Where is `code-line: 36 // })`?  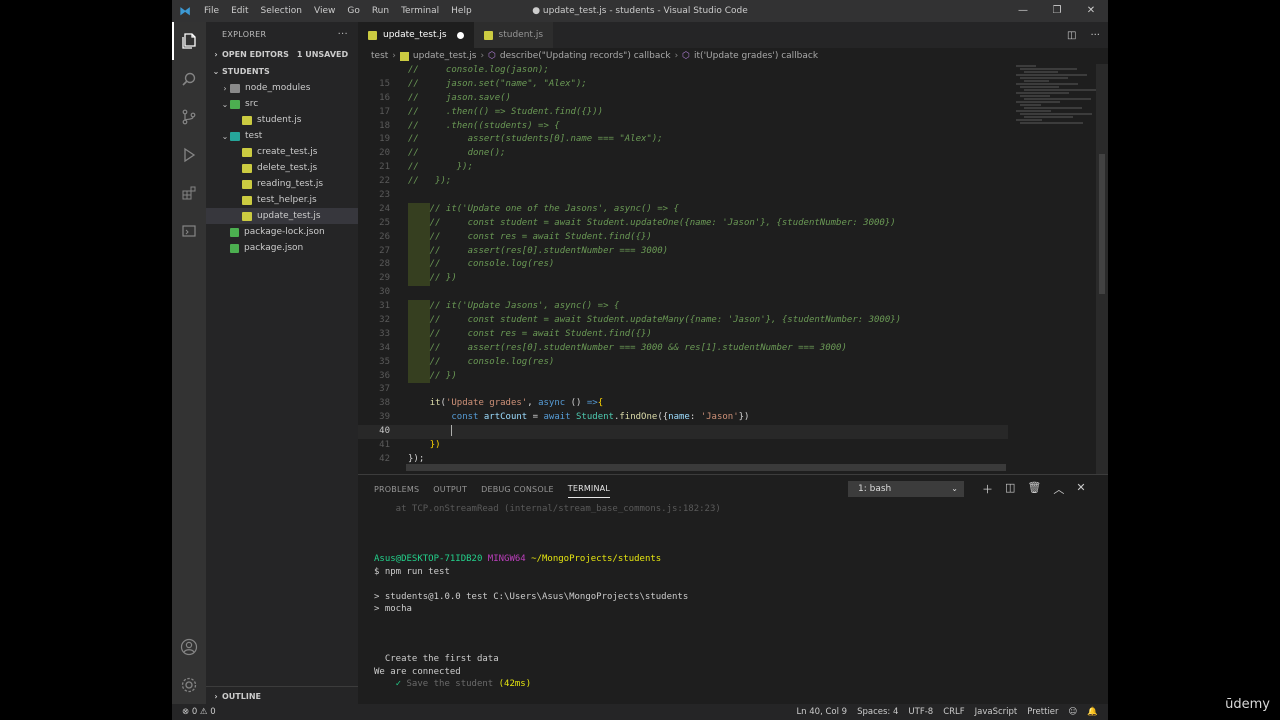
code-line: 36 // }) is located at coordinates (683, 376).